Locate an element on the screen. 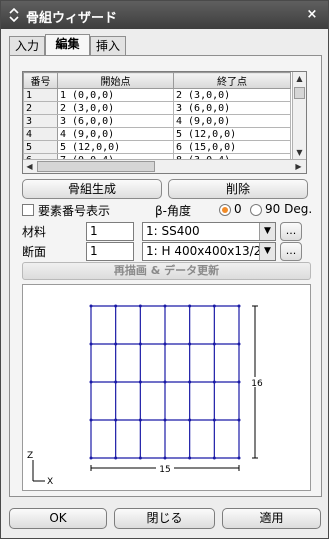 The width and height of the screenshot is (329, 539). tab-insert: 挿入 is located at coordinates (108, 45).